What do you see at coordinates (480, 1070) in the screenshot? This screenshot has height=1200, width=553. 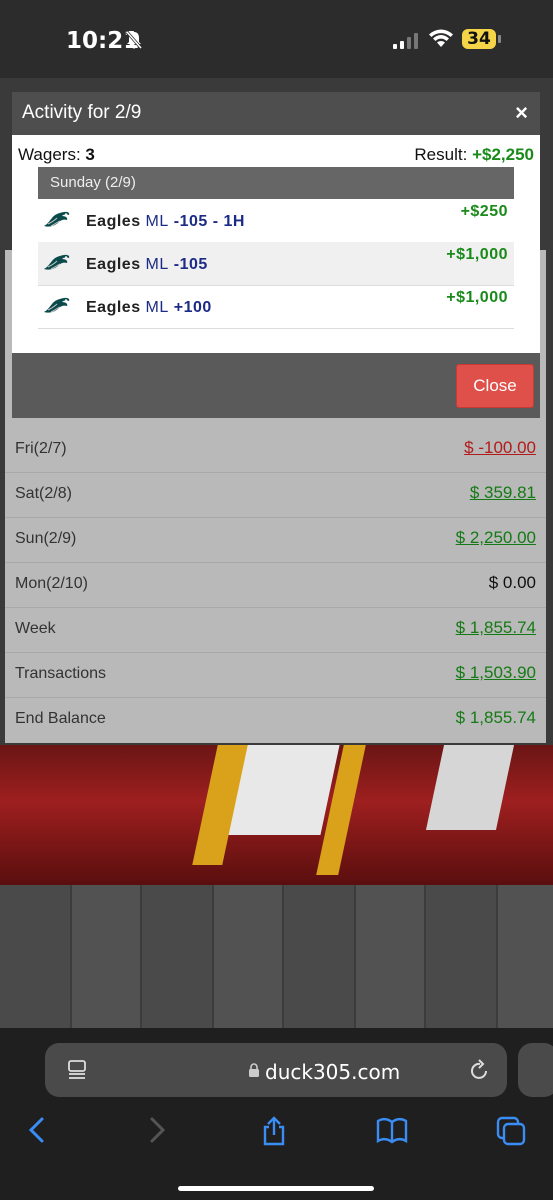 I see `reload-icon` at bounding box center [480, 1070].